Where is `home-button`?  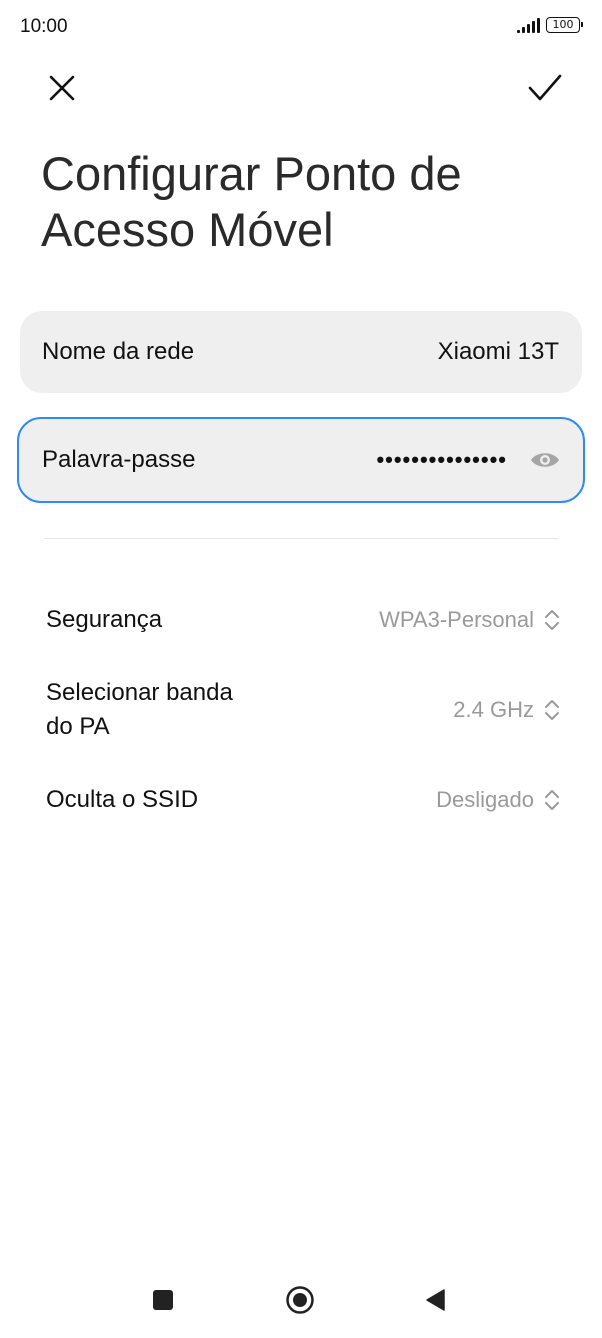
home-button is located at coordinates (300, 1300).